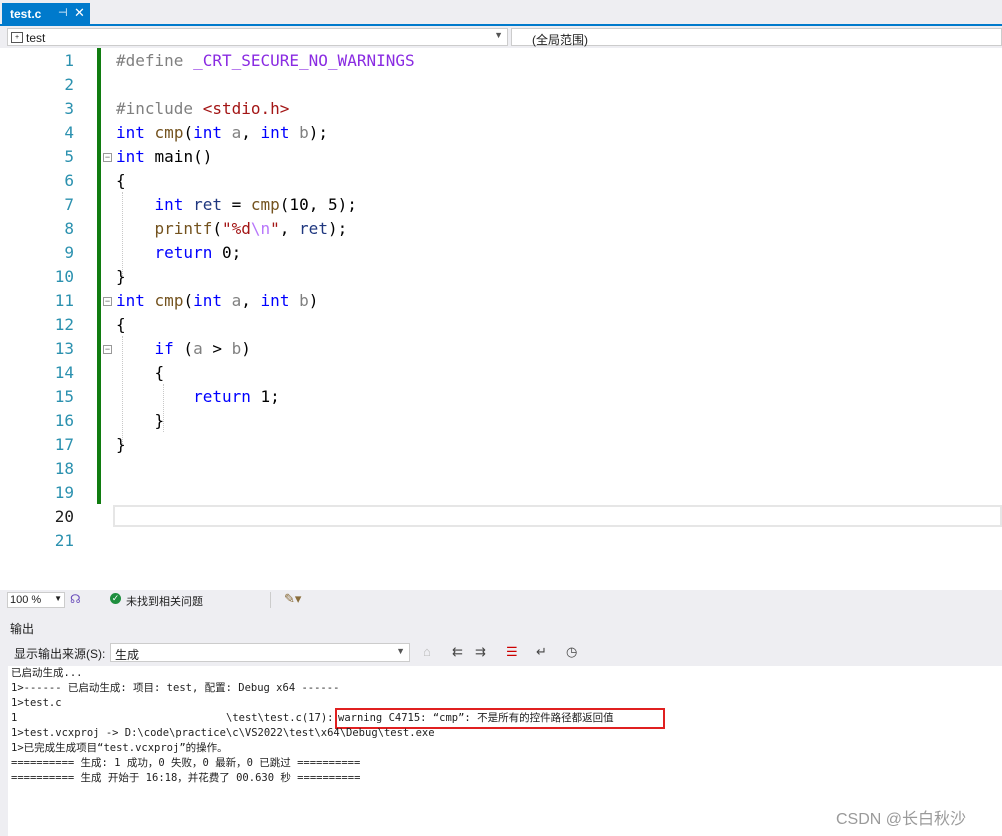  I want to click on project-icon: +, so click(17, 37).